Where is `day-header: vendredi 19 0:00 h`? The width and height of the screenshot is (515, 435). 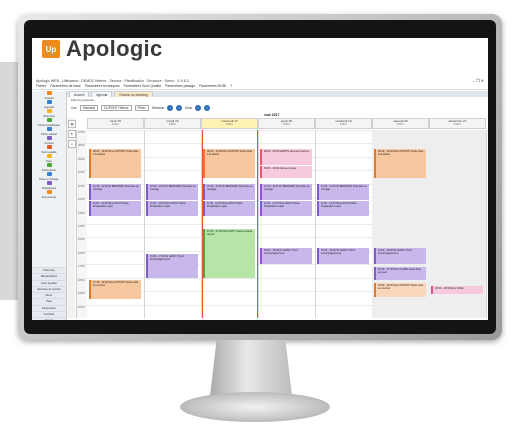 day-header: vendredi 19 0:00 h is located at coordinates (343, 123).